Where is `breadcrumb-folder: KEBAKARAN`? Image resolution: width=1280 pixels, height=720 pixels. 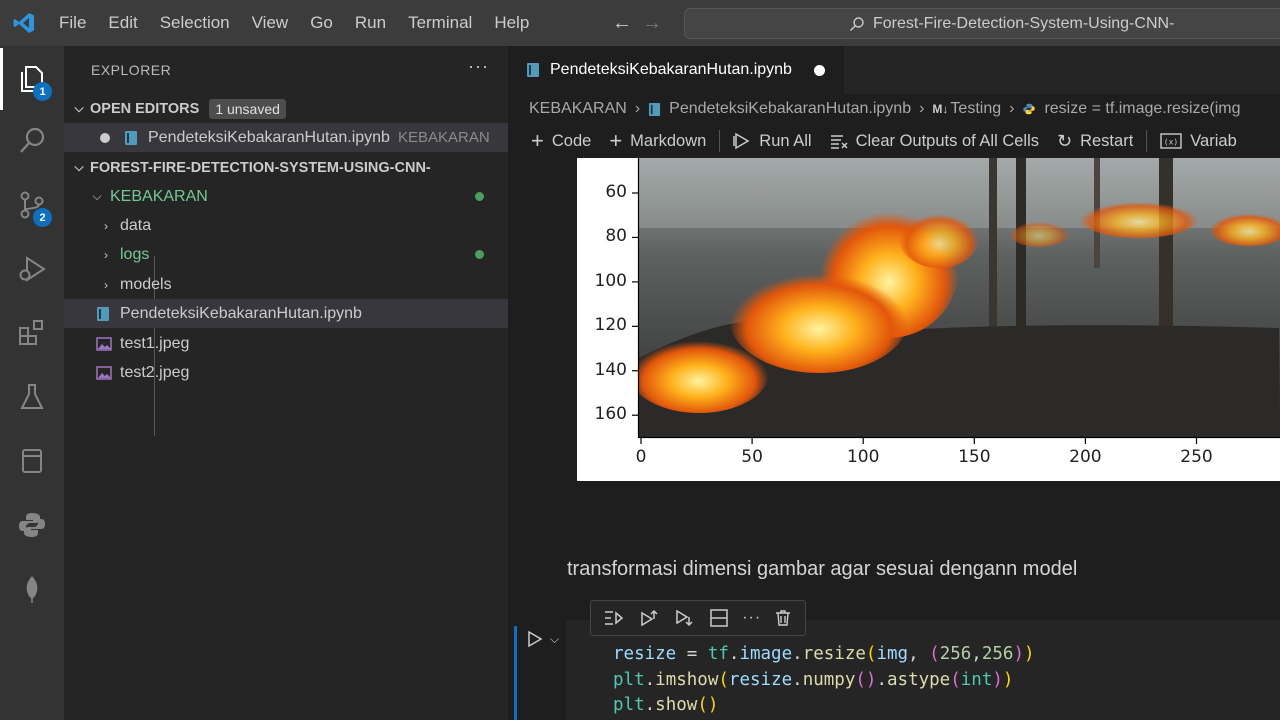 breadcrumb-folder: KEBAKARAN is located at coordinates (578, 109).